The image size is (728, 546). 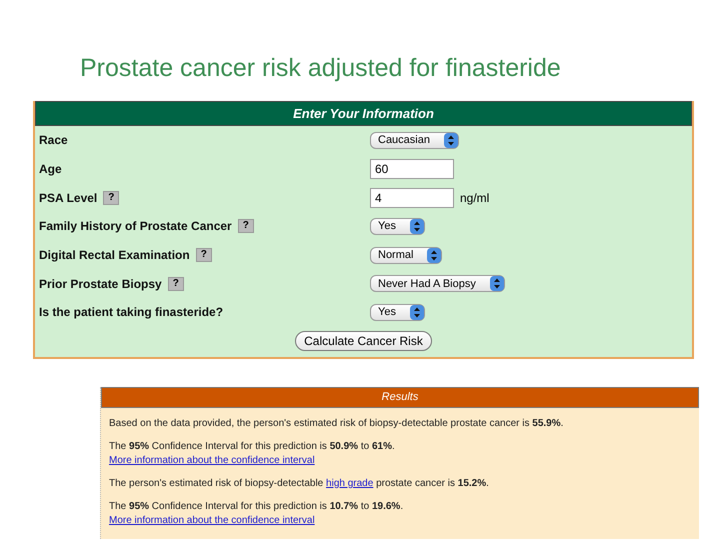 What do you see at coordinates (363, 113) in the screenshot?
I see `form-header: Enter Your Information` at bounding box center [363, 113].